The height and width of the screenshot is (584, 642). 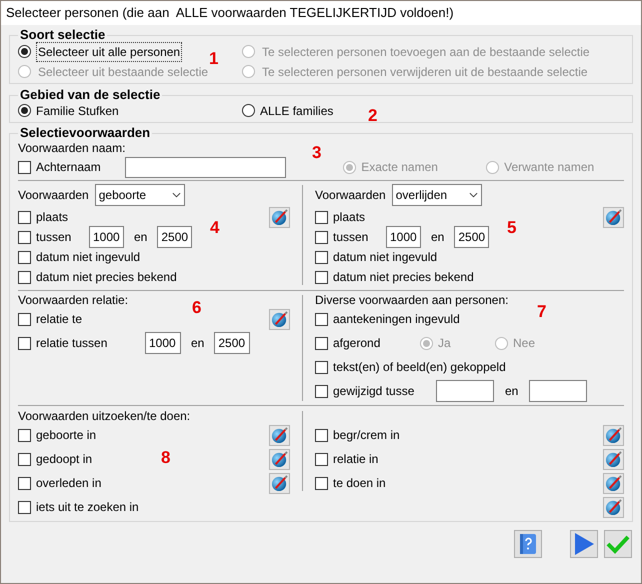 I want to click on option-label: te doen in, so click(x=359, y=483).